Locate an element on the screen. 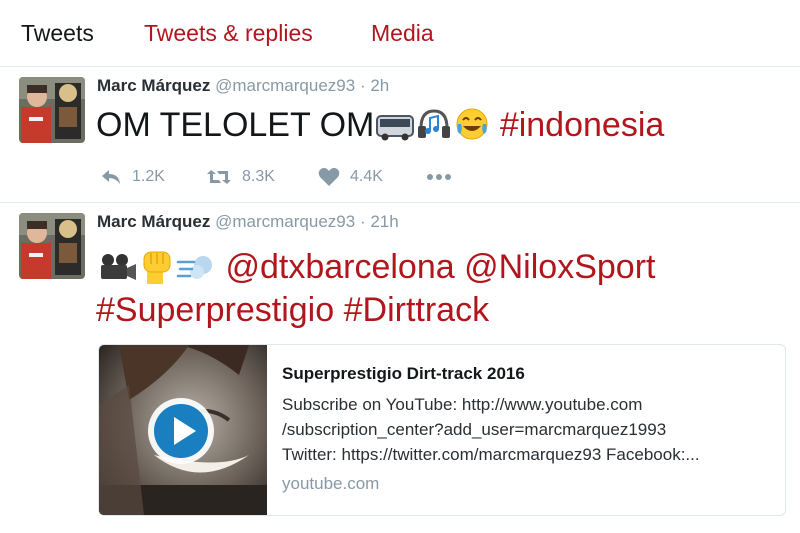 The height and width of the screenshot is (533, 800). mention-link: @dtxbarcelona is located at coordinates (339, 267).